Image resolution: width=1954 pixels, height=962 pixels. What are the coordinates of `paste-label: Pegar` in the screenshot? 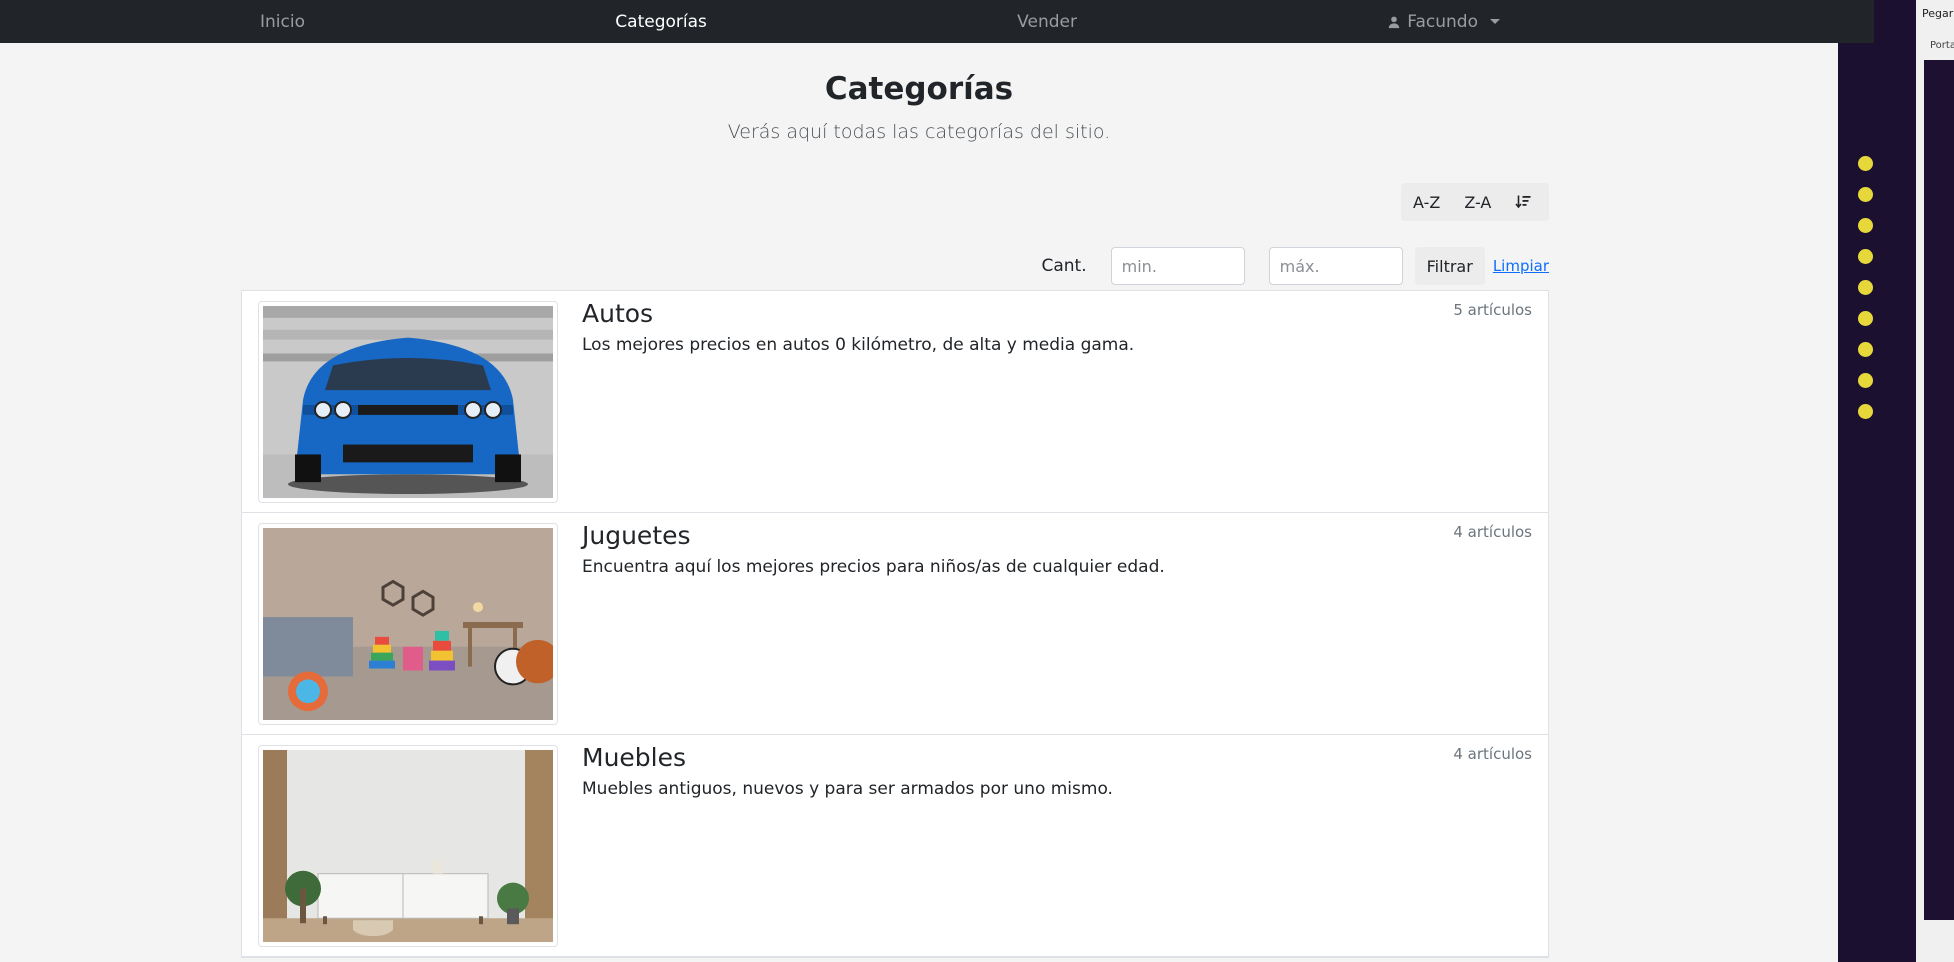 It's located at (1937, 13).